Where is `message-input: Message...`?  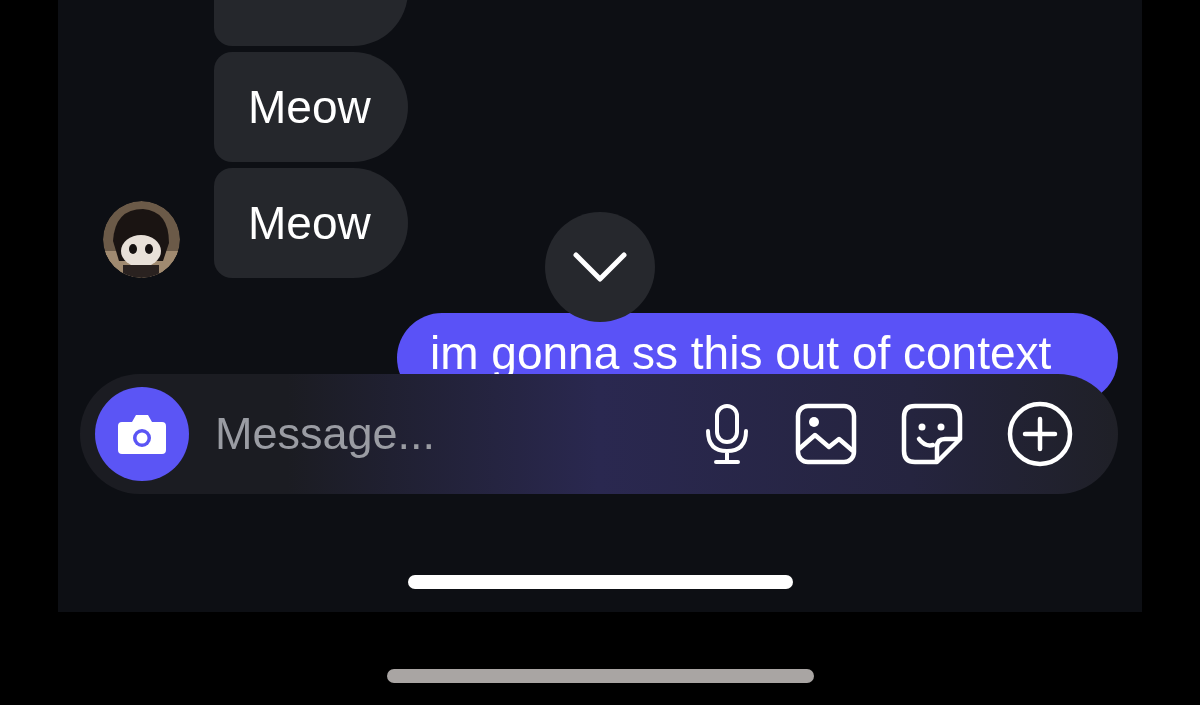 message-input: Message... is located at coordinates (459, 434).